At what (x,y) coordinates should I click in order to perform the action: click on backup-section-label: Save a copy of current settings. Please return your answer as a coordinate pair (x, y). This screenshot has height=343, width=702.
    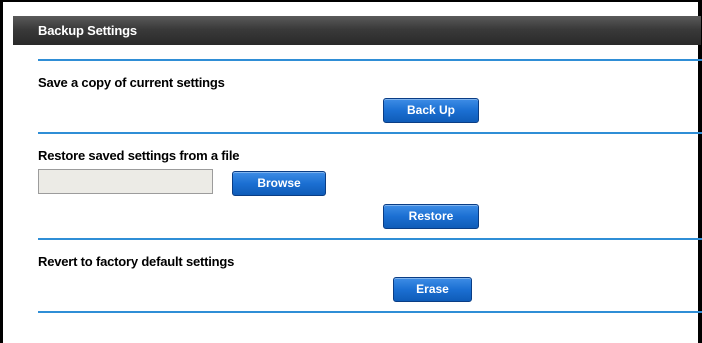
    Looking at the image, I should click on (131, 82).